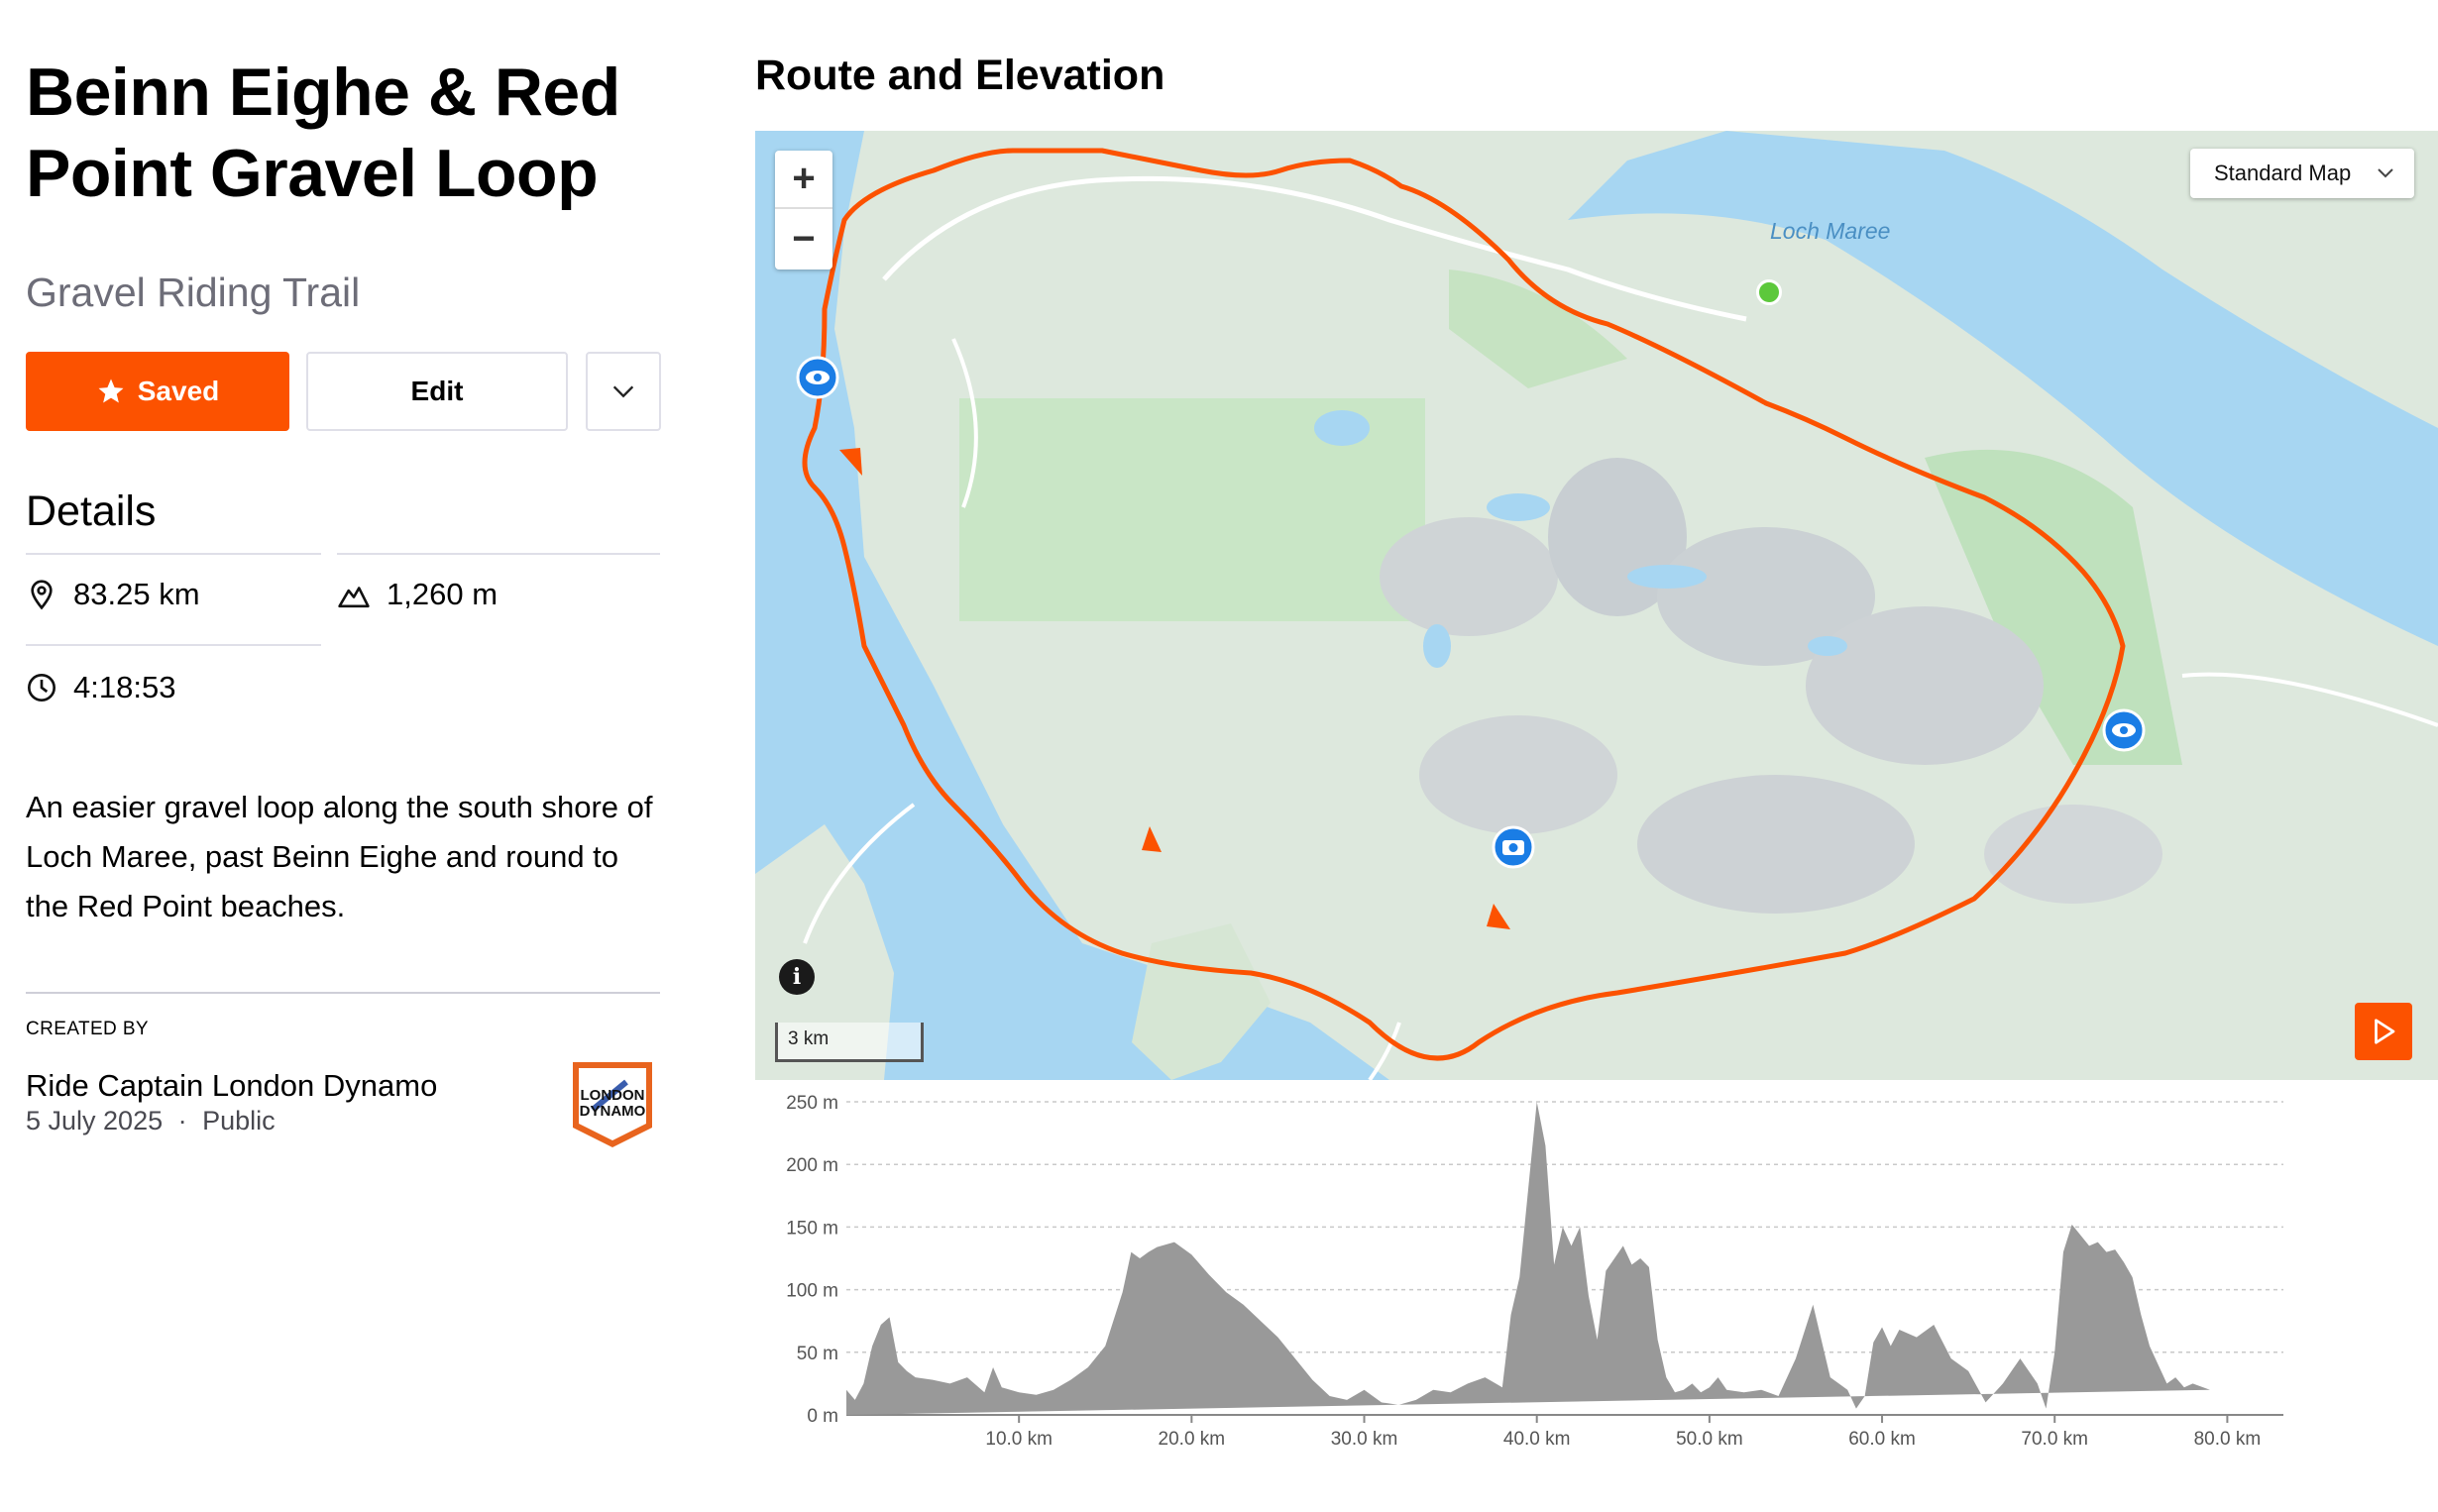  What do you see at coordinates (812, 1103) in the screenshot?
I see `y-tick-label: 250 m` at bounding box center [812, 1103].